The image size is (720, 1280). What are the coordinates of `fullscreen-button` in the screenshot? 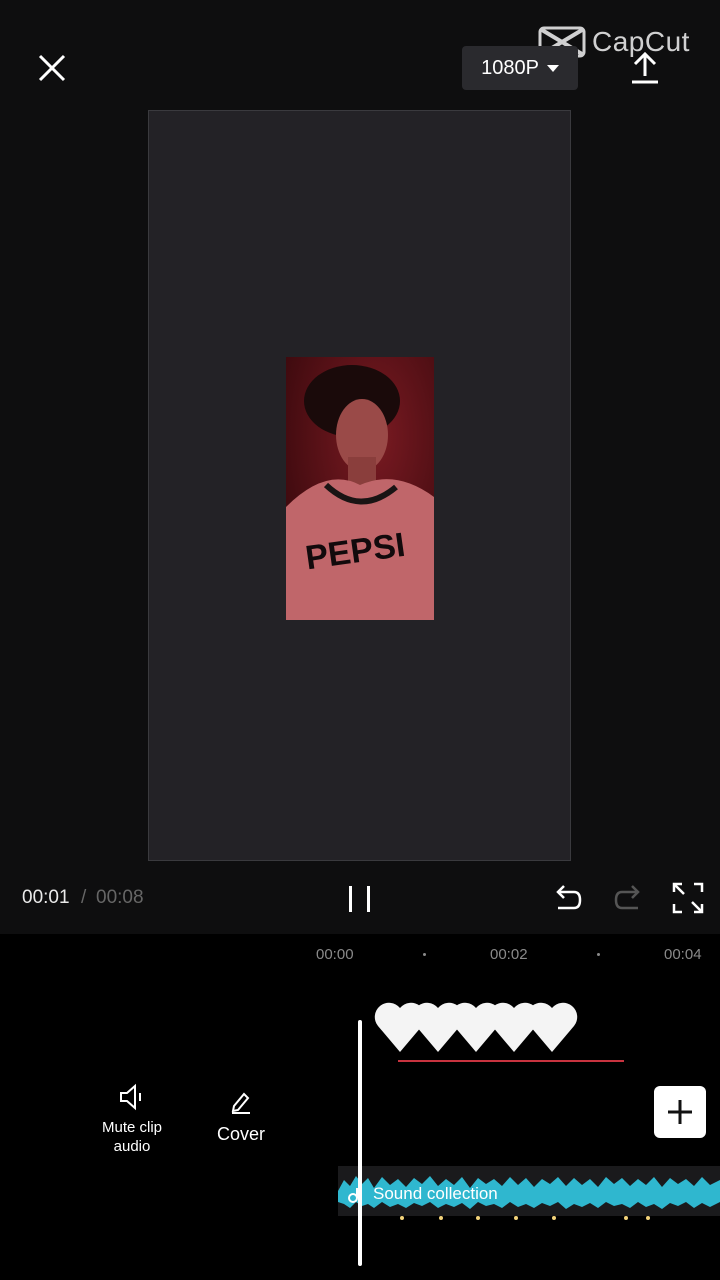 It's located at (688, 898).